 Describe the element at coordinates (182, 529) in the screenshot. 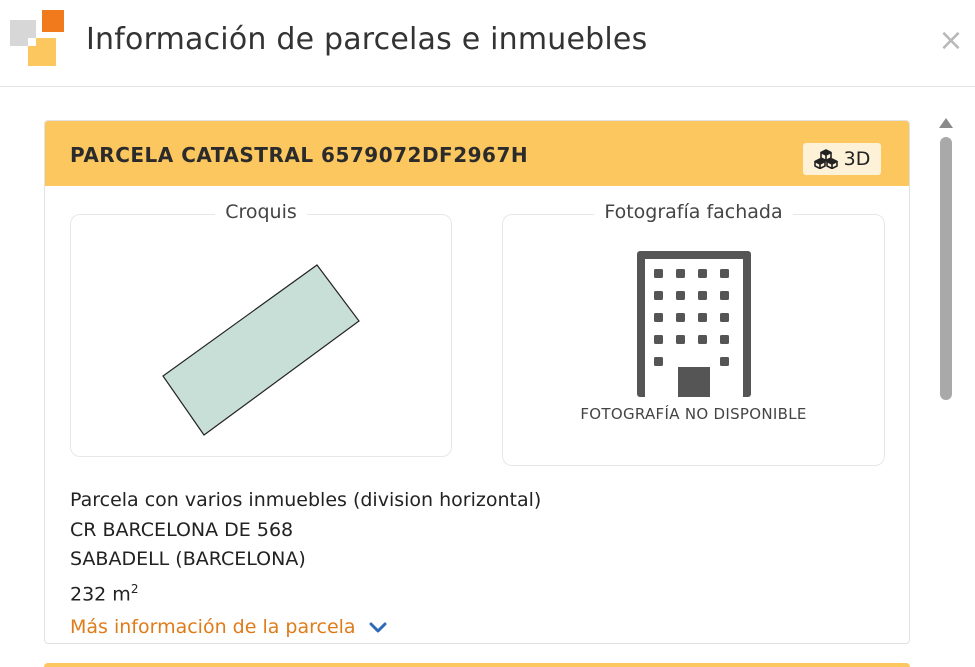

I see `parcel-address: CR BARCELONA DE 568` at that location.